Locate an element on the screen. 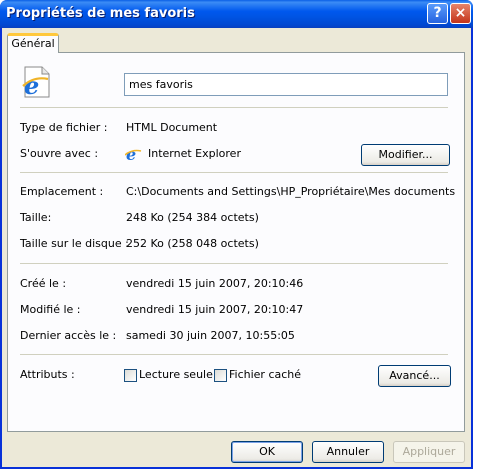 The image size is (477, 473). size-label: Taille: is located at coordinates (36, 217).